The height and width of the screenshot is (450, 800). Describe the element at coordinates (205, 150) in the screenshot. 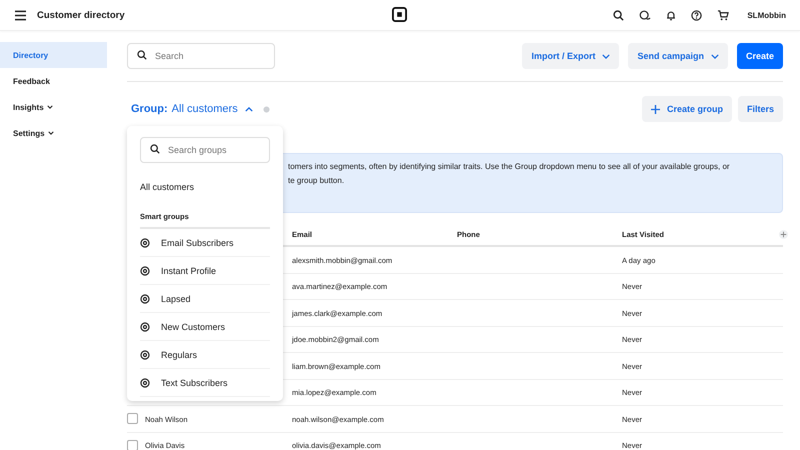

I see `search-groups-field: Search groups` at that location.